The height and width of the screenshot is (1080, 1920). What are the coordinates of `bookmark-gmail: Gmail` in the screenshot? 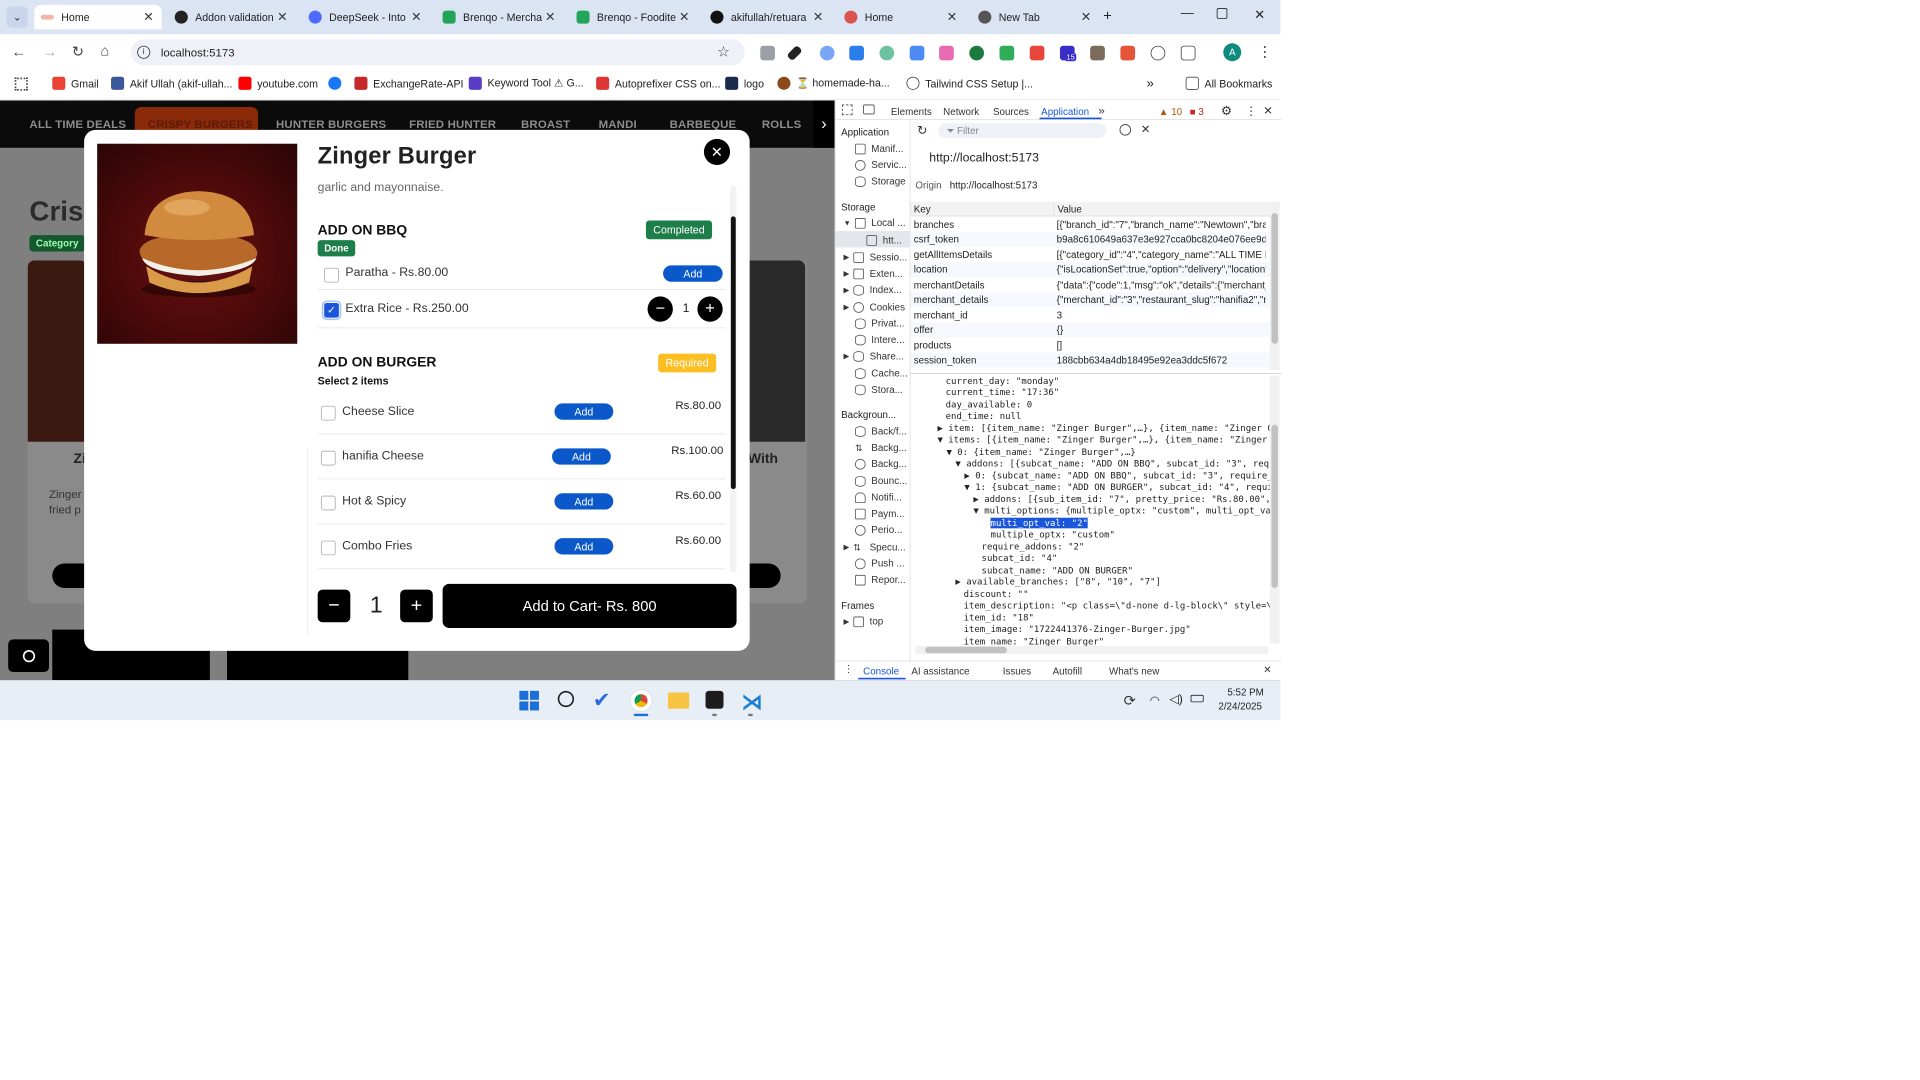 It's located at (75, 83).